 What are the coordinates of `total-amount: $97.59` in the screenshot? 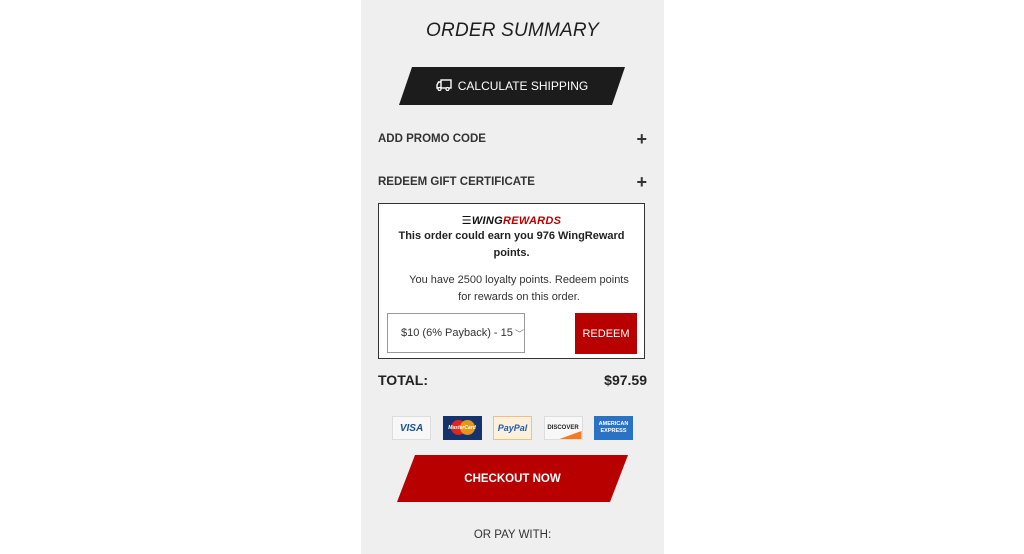 It's located at (625, 380).